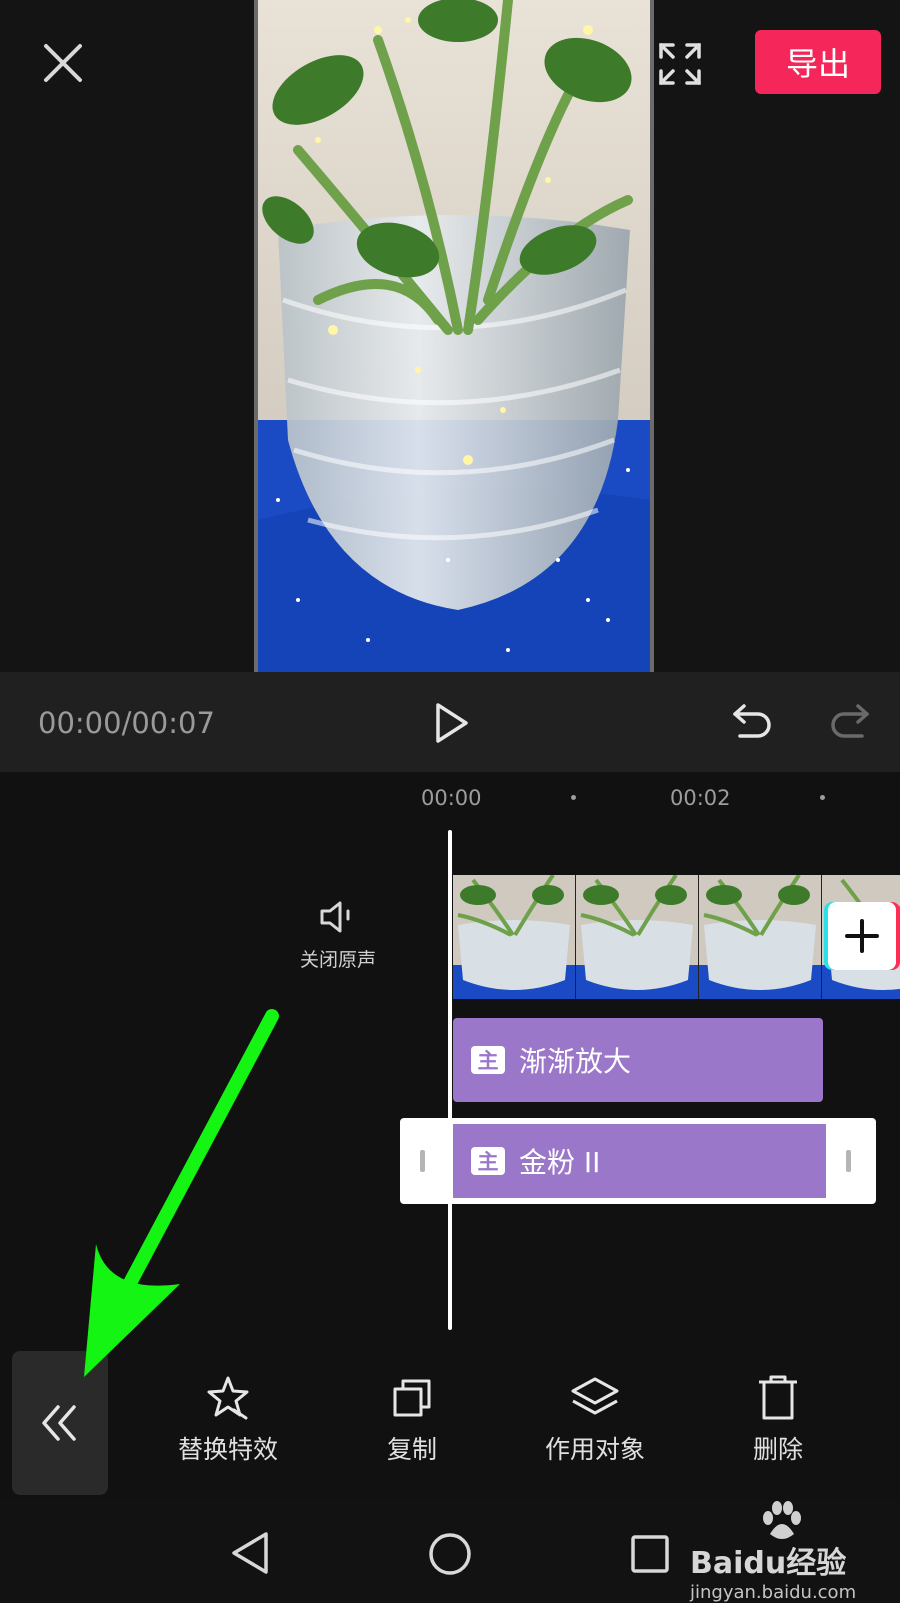  What do you see at coordinates (560, 1162) in the screenshot?
I see `effect-clip-label: 金粉 II` at bounding box center [560, 1162].